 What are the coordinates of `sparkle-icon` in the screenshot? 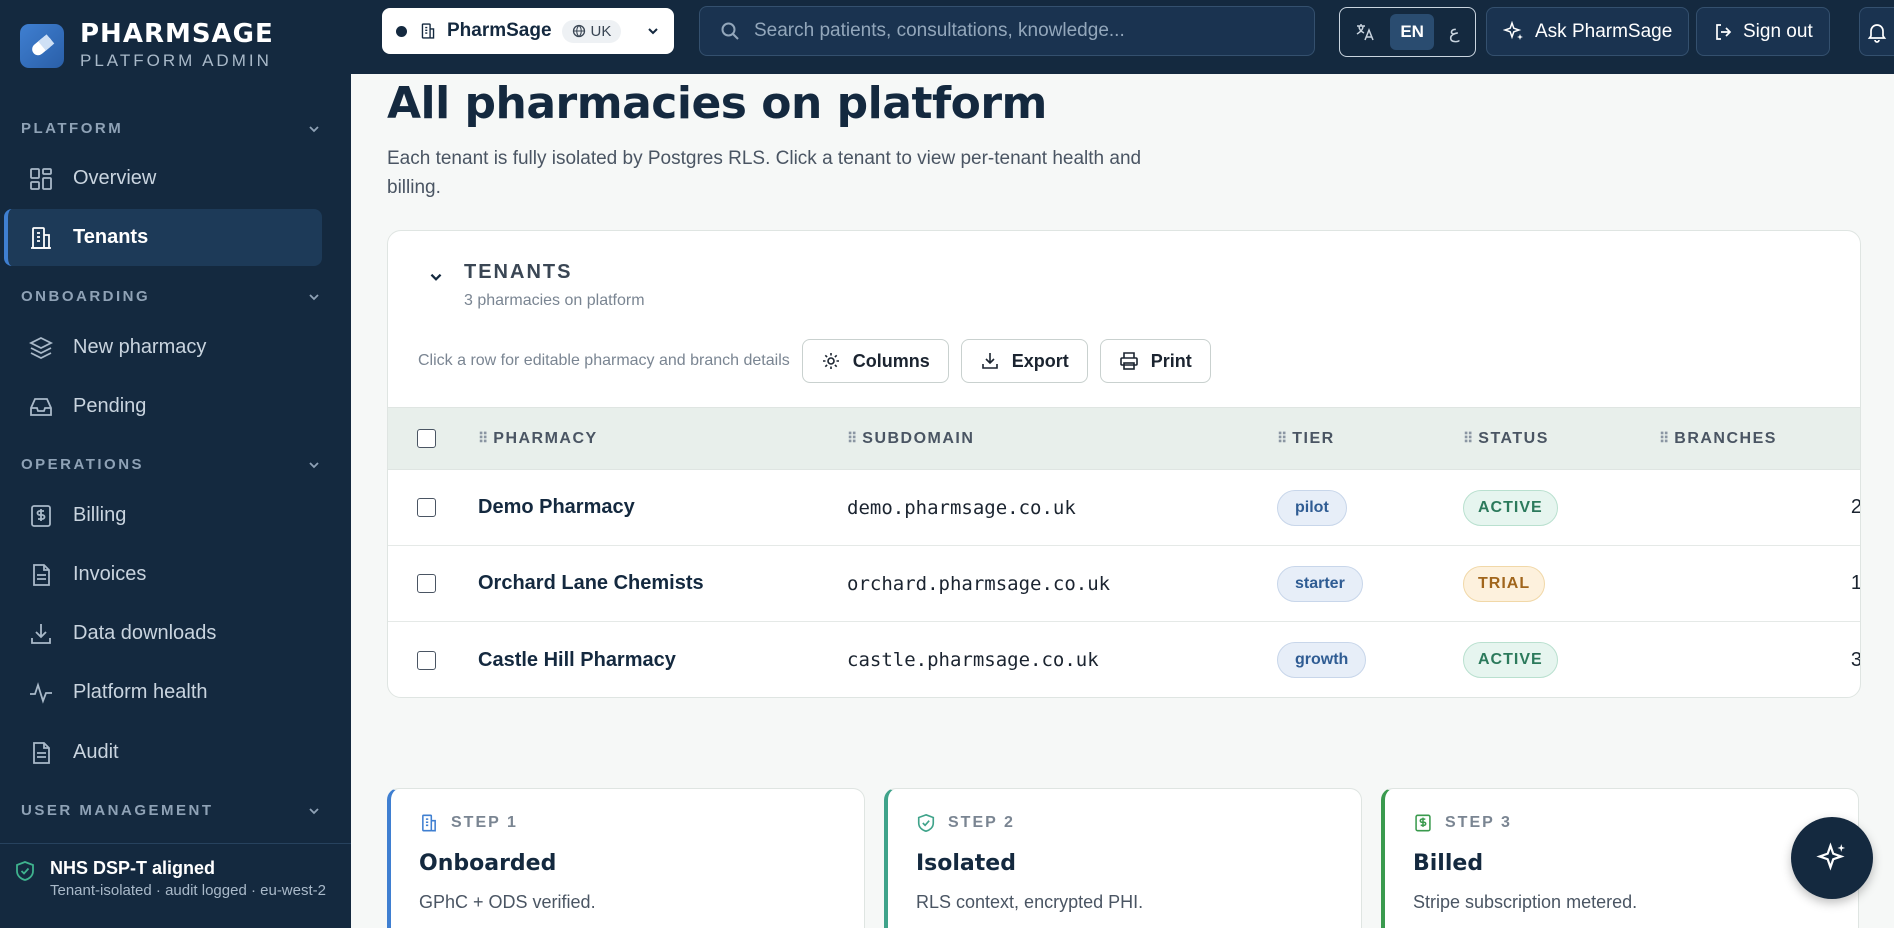 It's located at (1831, 856).